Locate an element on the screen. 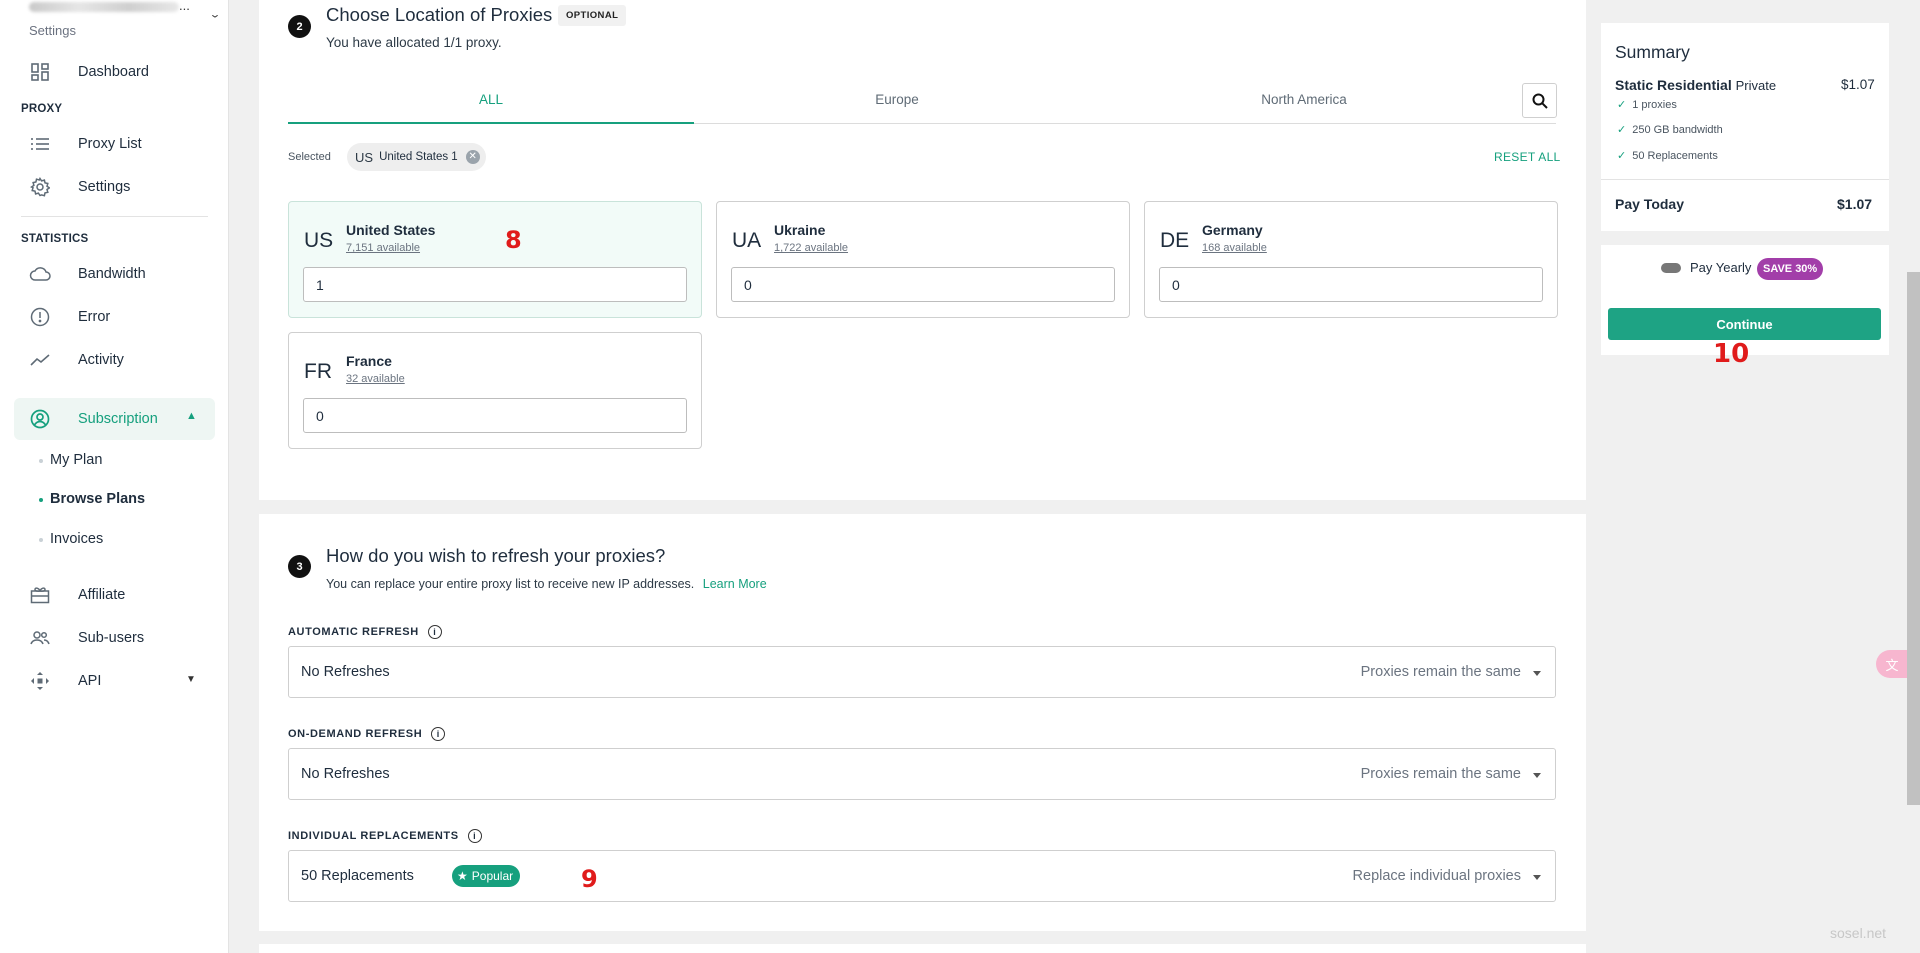  step-badge: 3 is located at coordinates (299, 566).